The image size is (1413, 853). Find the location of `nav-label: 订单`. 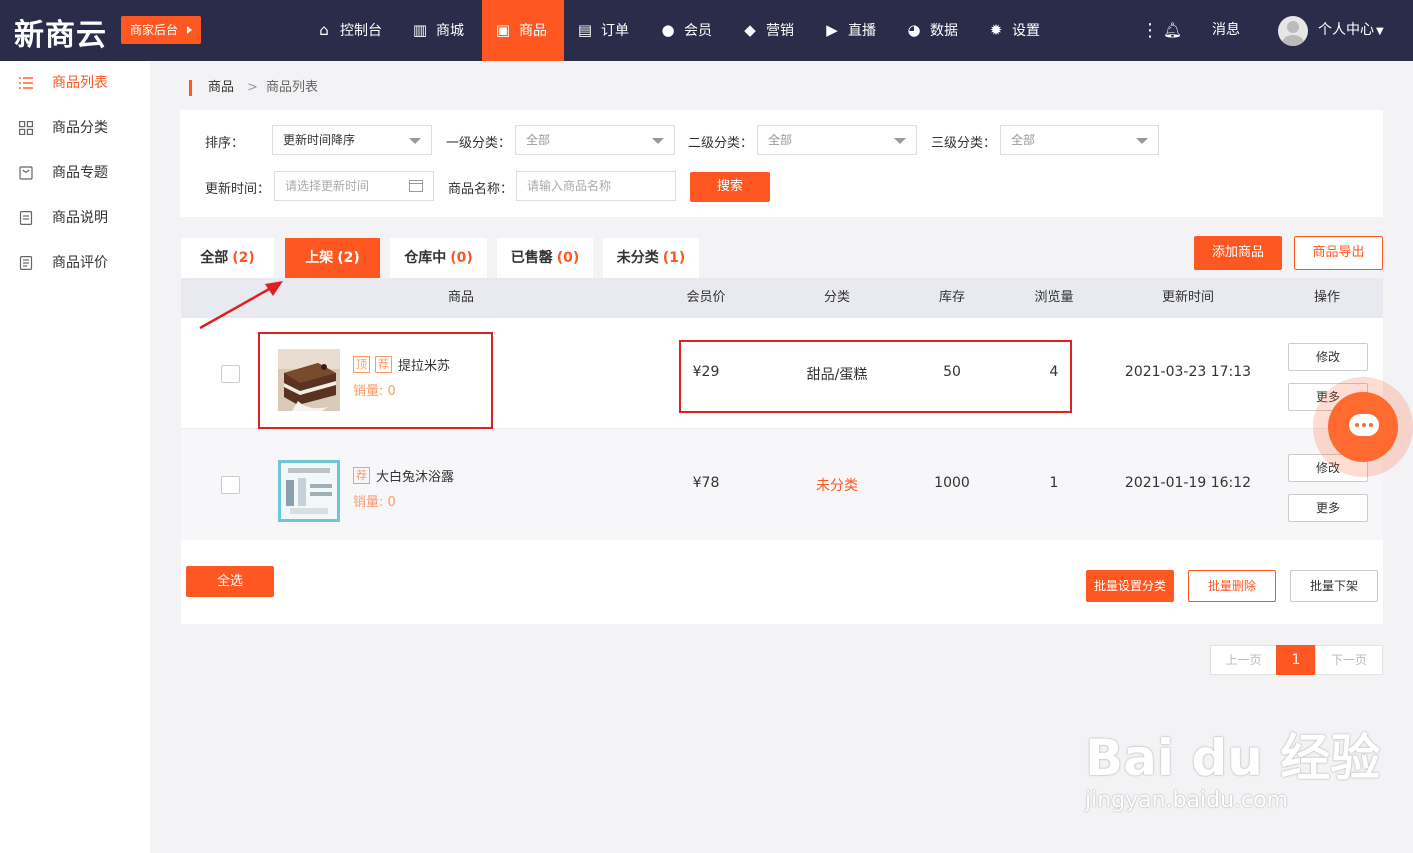

nav-label: 订单 is located at coordinates (615, 31).